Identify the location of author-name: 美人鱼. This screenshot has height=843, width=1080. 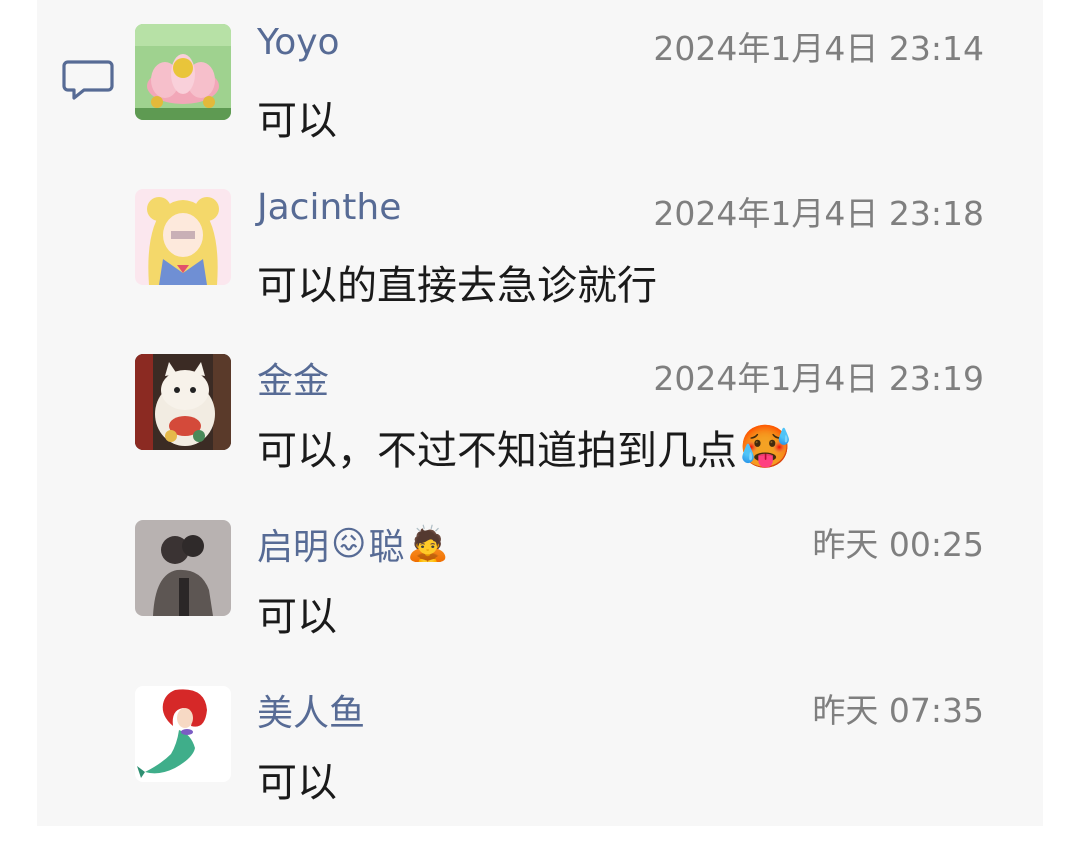
(311, 710).